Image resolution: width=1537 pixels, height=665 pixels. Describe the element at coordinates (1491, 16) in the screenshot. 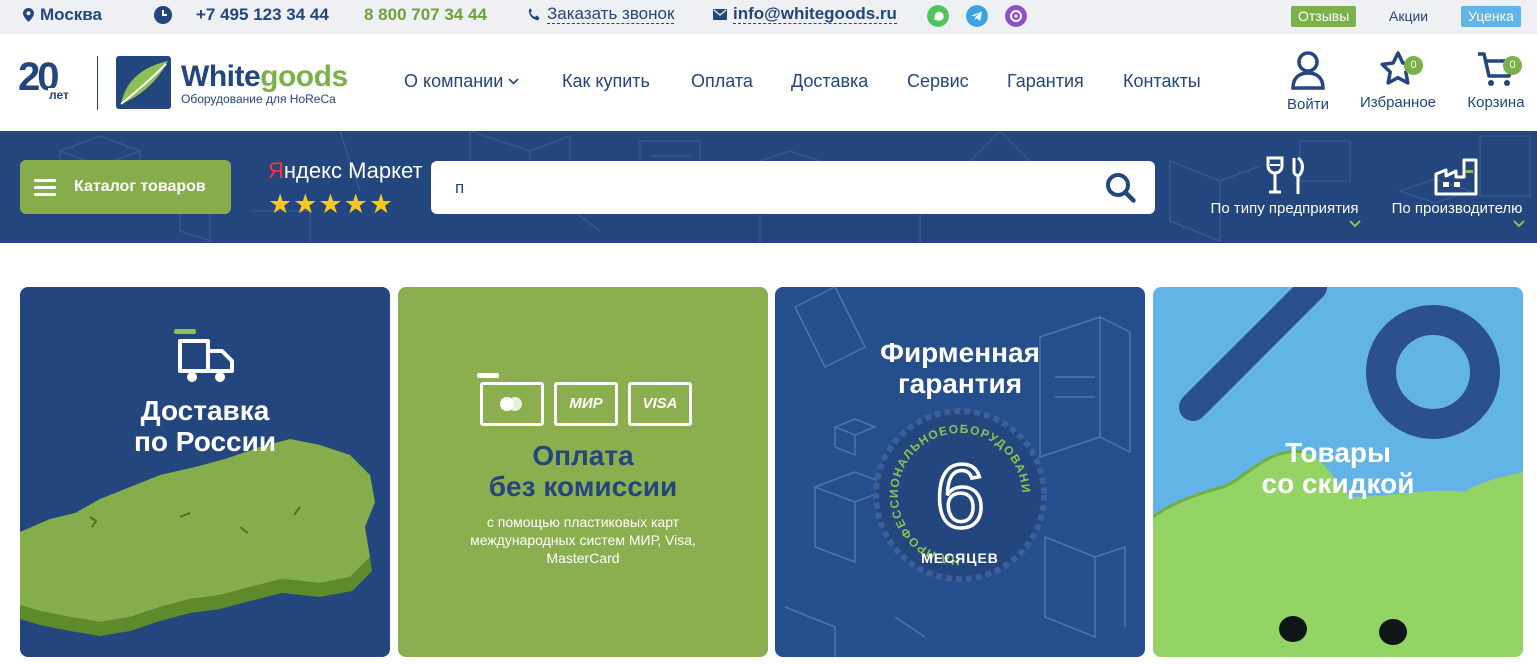

I see `markdown-button: Уценка` at that location.